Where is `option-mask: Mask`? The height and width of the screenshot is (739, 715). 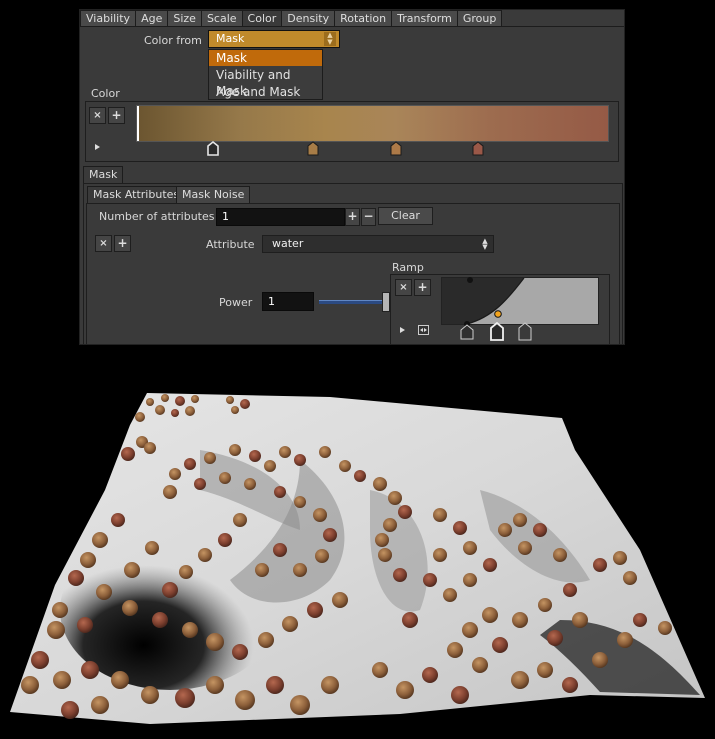 option-mask: Mask is located at coordinates (265, 58).